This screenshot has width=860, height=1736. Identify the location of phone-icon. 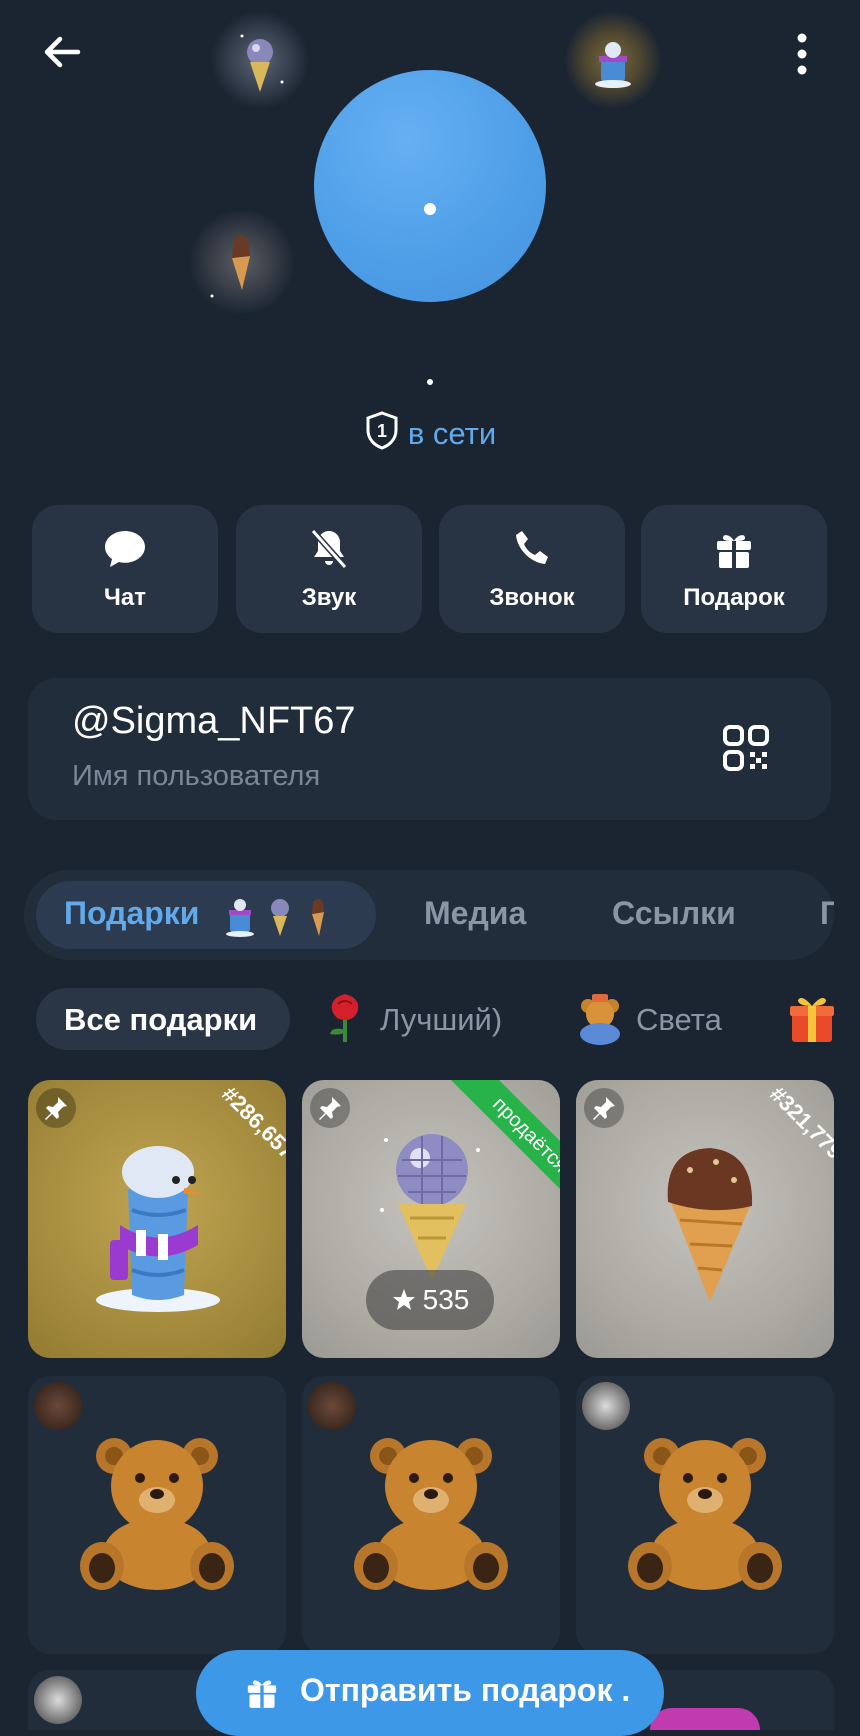
(532, 547).